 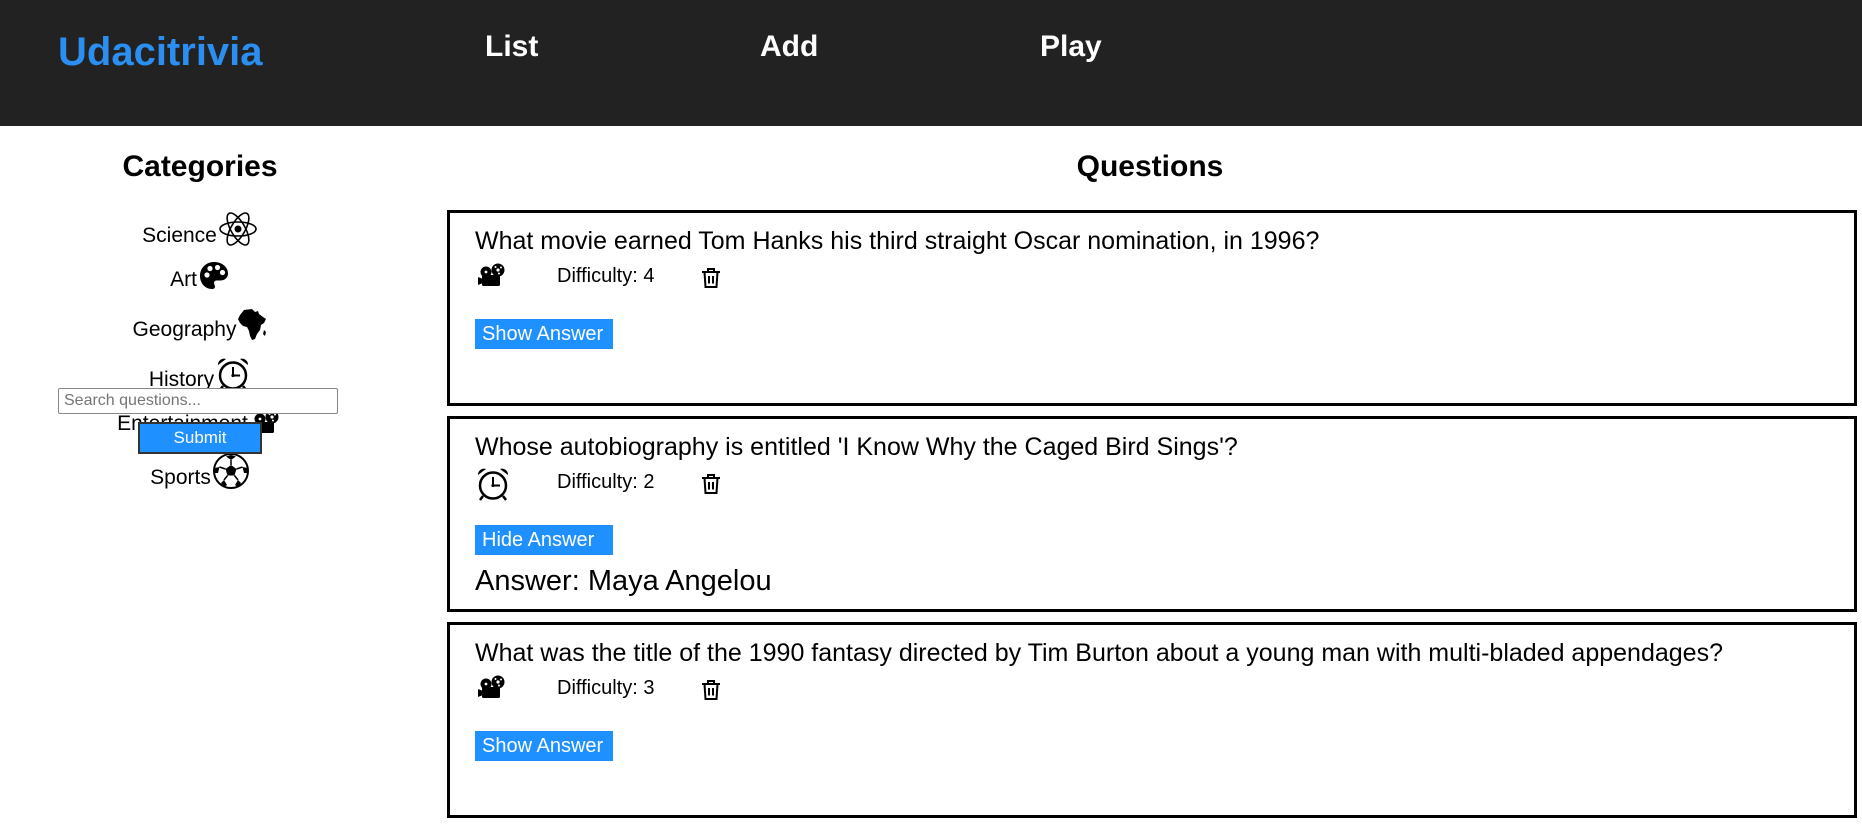 I want to click on hide-answer-button: Hide Answer, so click(x=544, y=540).